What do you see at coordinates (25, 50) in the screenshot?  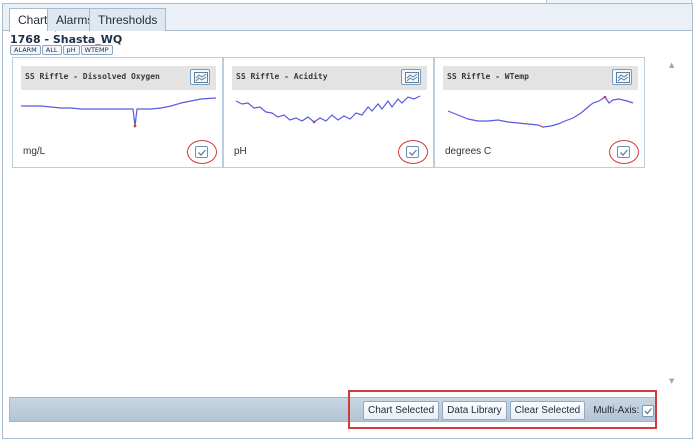 I see `filter-alarm: ALARM` at bounding box center [25, 50].